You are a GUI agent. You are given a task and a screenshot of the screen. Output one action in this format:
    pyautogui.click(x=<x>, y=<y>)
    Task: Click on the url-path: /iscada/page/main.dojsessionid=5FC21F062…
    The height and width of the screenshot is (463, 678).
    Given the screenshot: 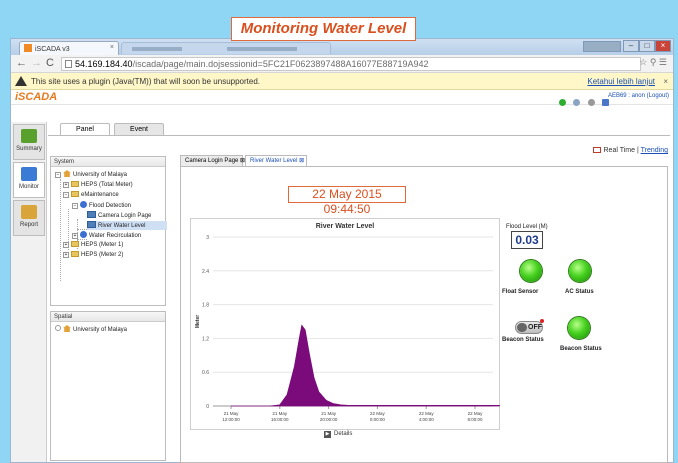 What is the action you would take?
    pyautogui.click(x=280, y=64)
    